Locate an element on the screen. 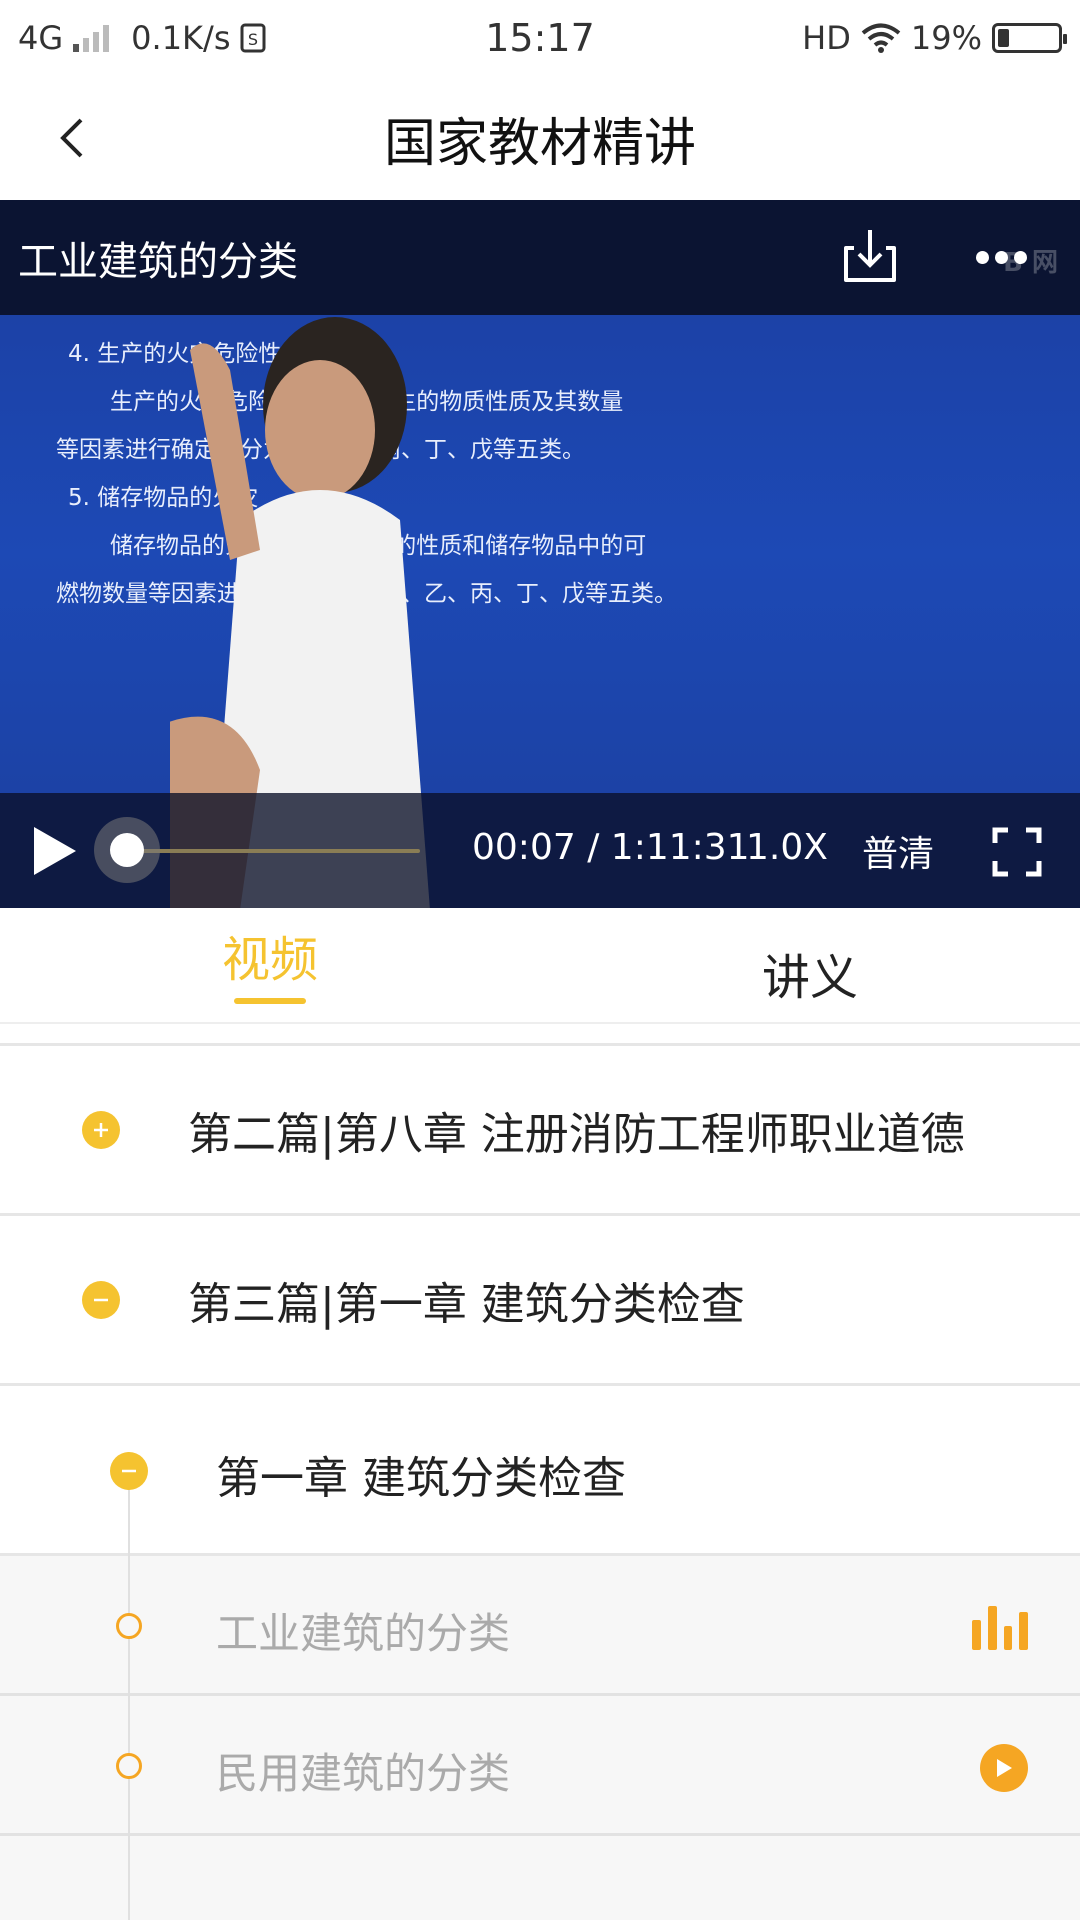 This screenshot has width=1080, height=1920. video-title: 工业建筑的分类 is located at coordinates (158, 261).